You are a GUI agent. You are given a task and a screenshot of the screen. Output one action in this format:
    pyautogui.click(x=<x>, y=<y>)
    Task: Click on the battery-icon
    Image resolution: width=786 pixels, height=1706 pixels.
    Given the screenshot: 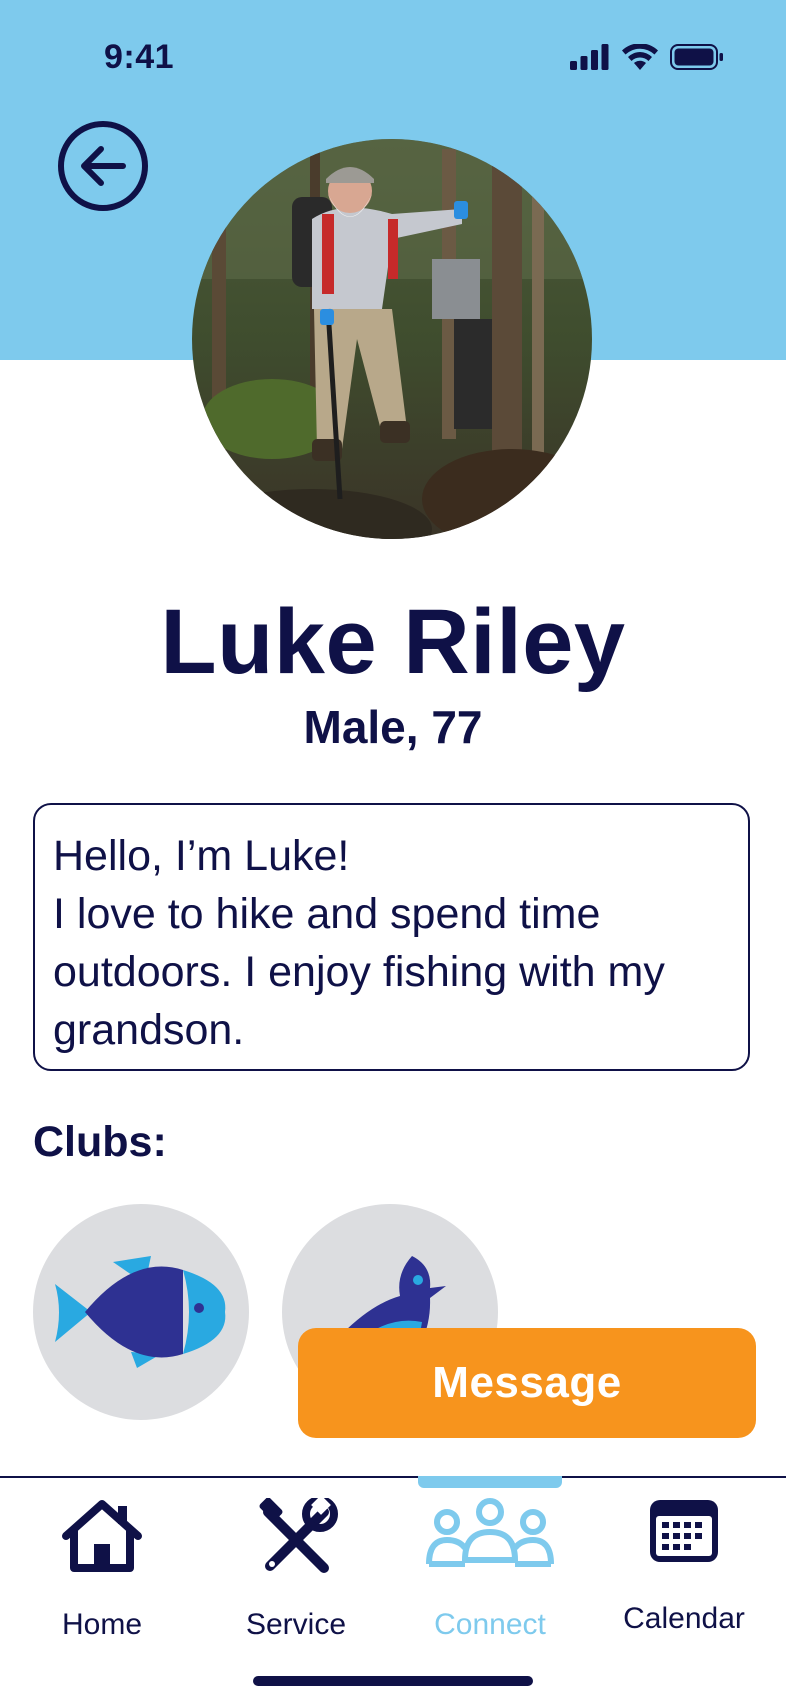 What is the action you would take?
    pyautogui.click(x=696, y=57)
    